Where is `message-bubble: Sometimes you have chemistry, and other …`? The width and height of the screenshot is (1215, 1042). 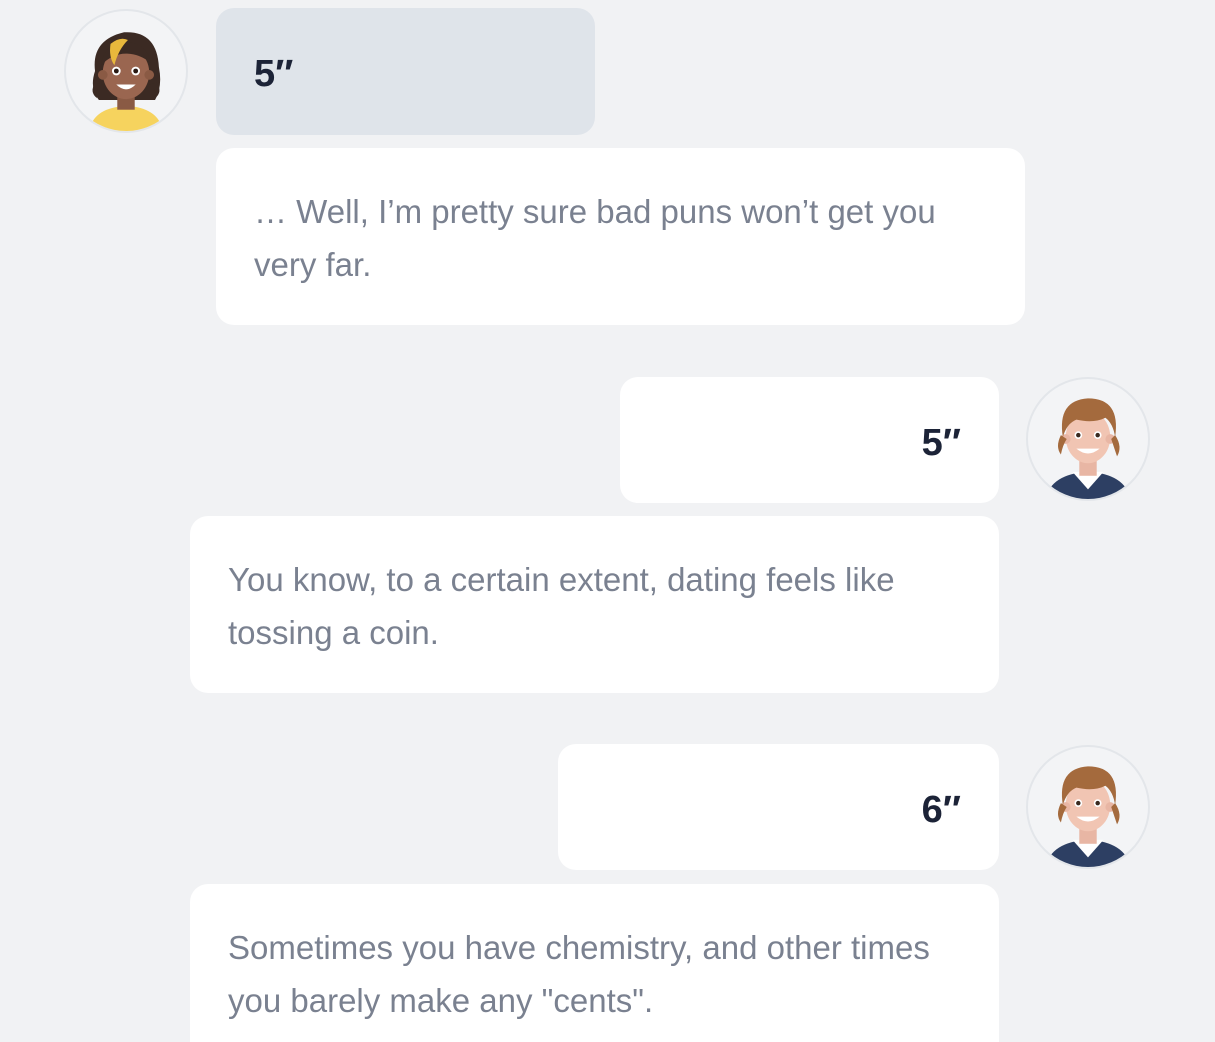 message-bubble: Sometimes you have chemistry, and other … is located at coordinates (594, 963).